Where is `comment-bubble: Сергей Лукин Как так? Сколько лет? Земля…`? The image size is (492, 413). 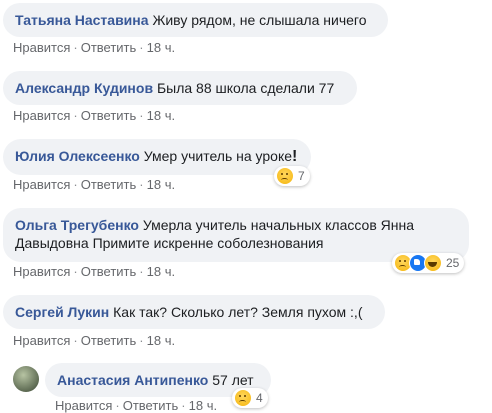
comment-bubble: Сергей Лукин Как так? Сколько лет? Земля… is located at coordinates (194, 312).